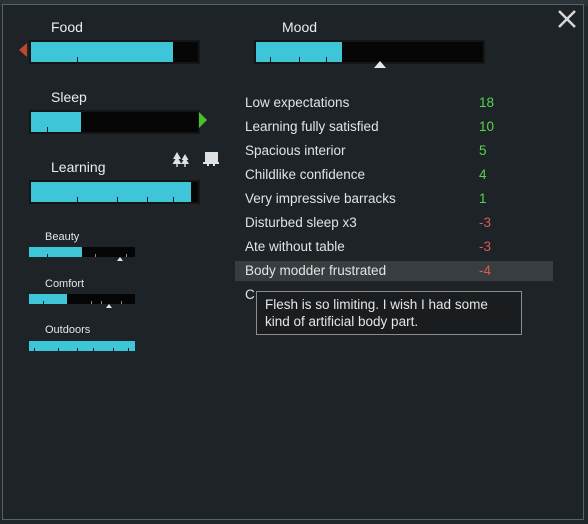 The image size is (588, 524). Describe the element at coordinates (250, 294) in the screenshot. I see `thought-label: C` at that location.